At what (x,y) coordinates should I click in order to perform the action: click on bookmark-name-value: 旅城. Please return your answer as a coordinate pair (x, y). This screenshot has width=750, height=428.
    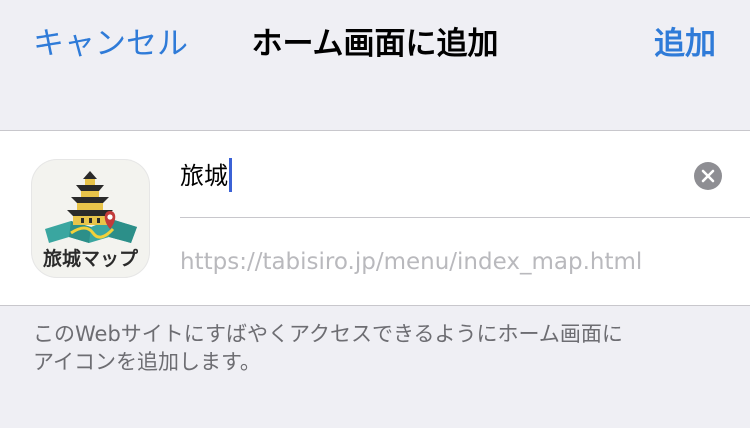
    Looking at the image, I should click on (204, 176).